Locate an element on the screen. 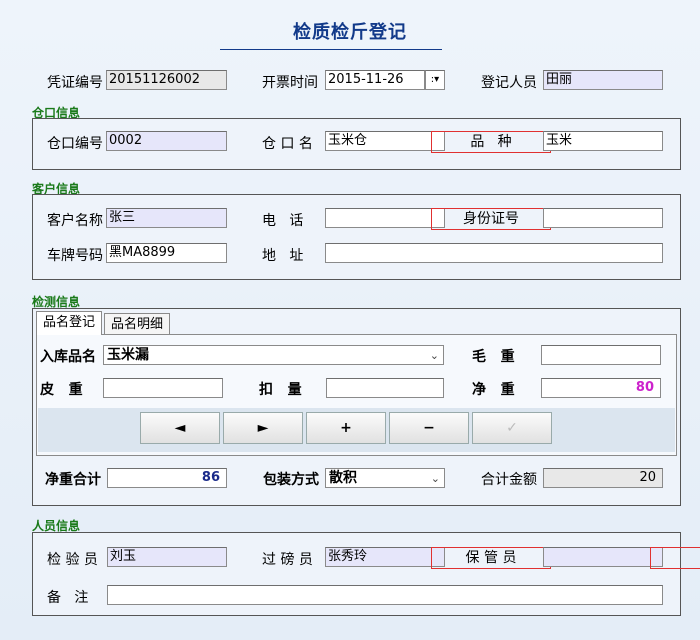 The image size is (700, 640). inspector-label: 检 验 员 is located at coordinates (72, 560).